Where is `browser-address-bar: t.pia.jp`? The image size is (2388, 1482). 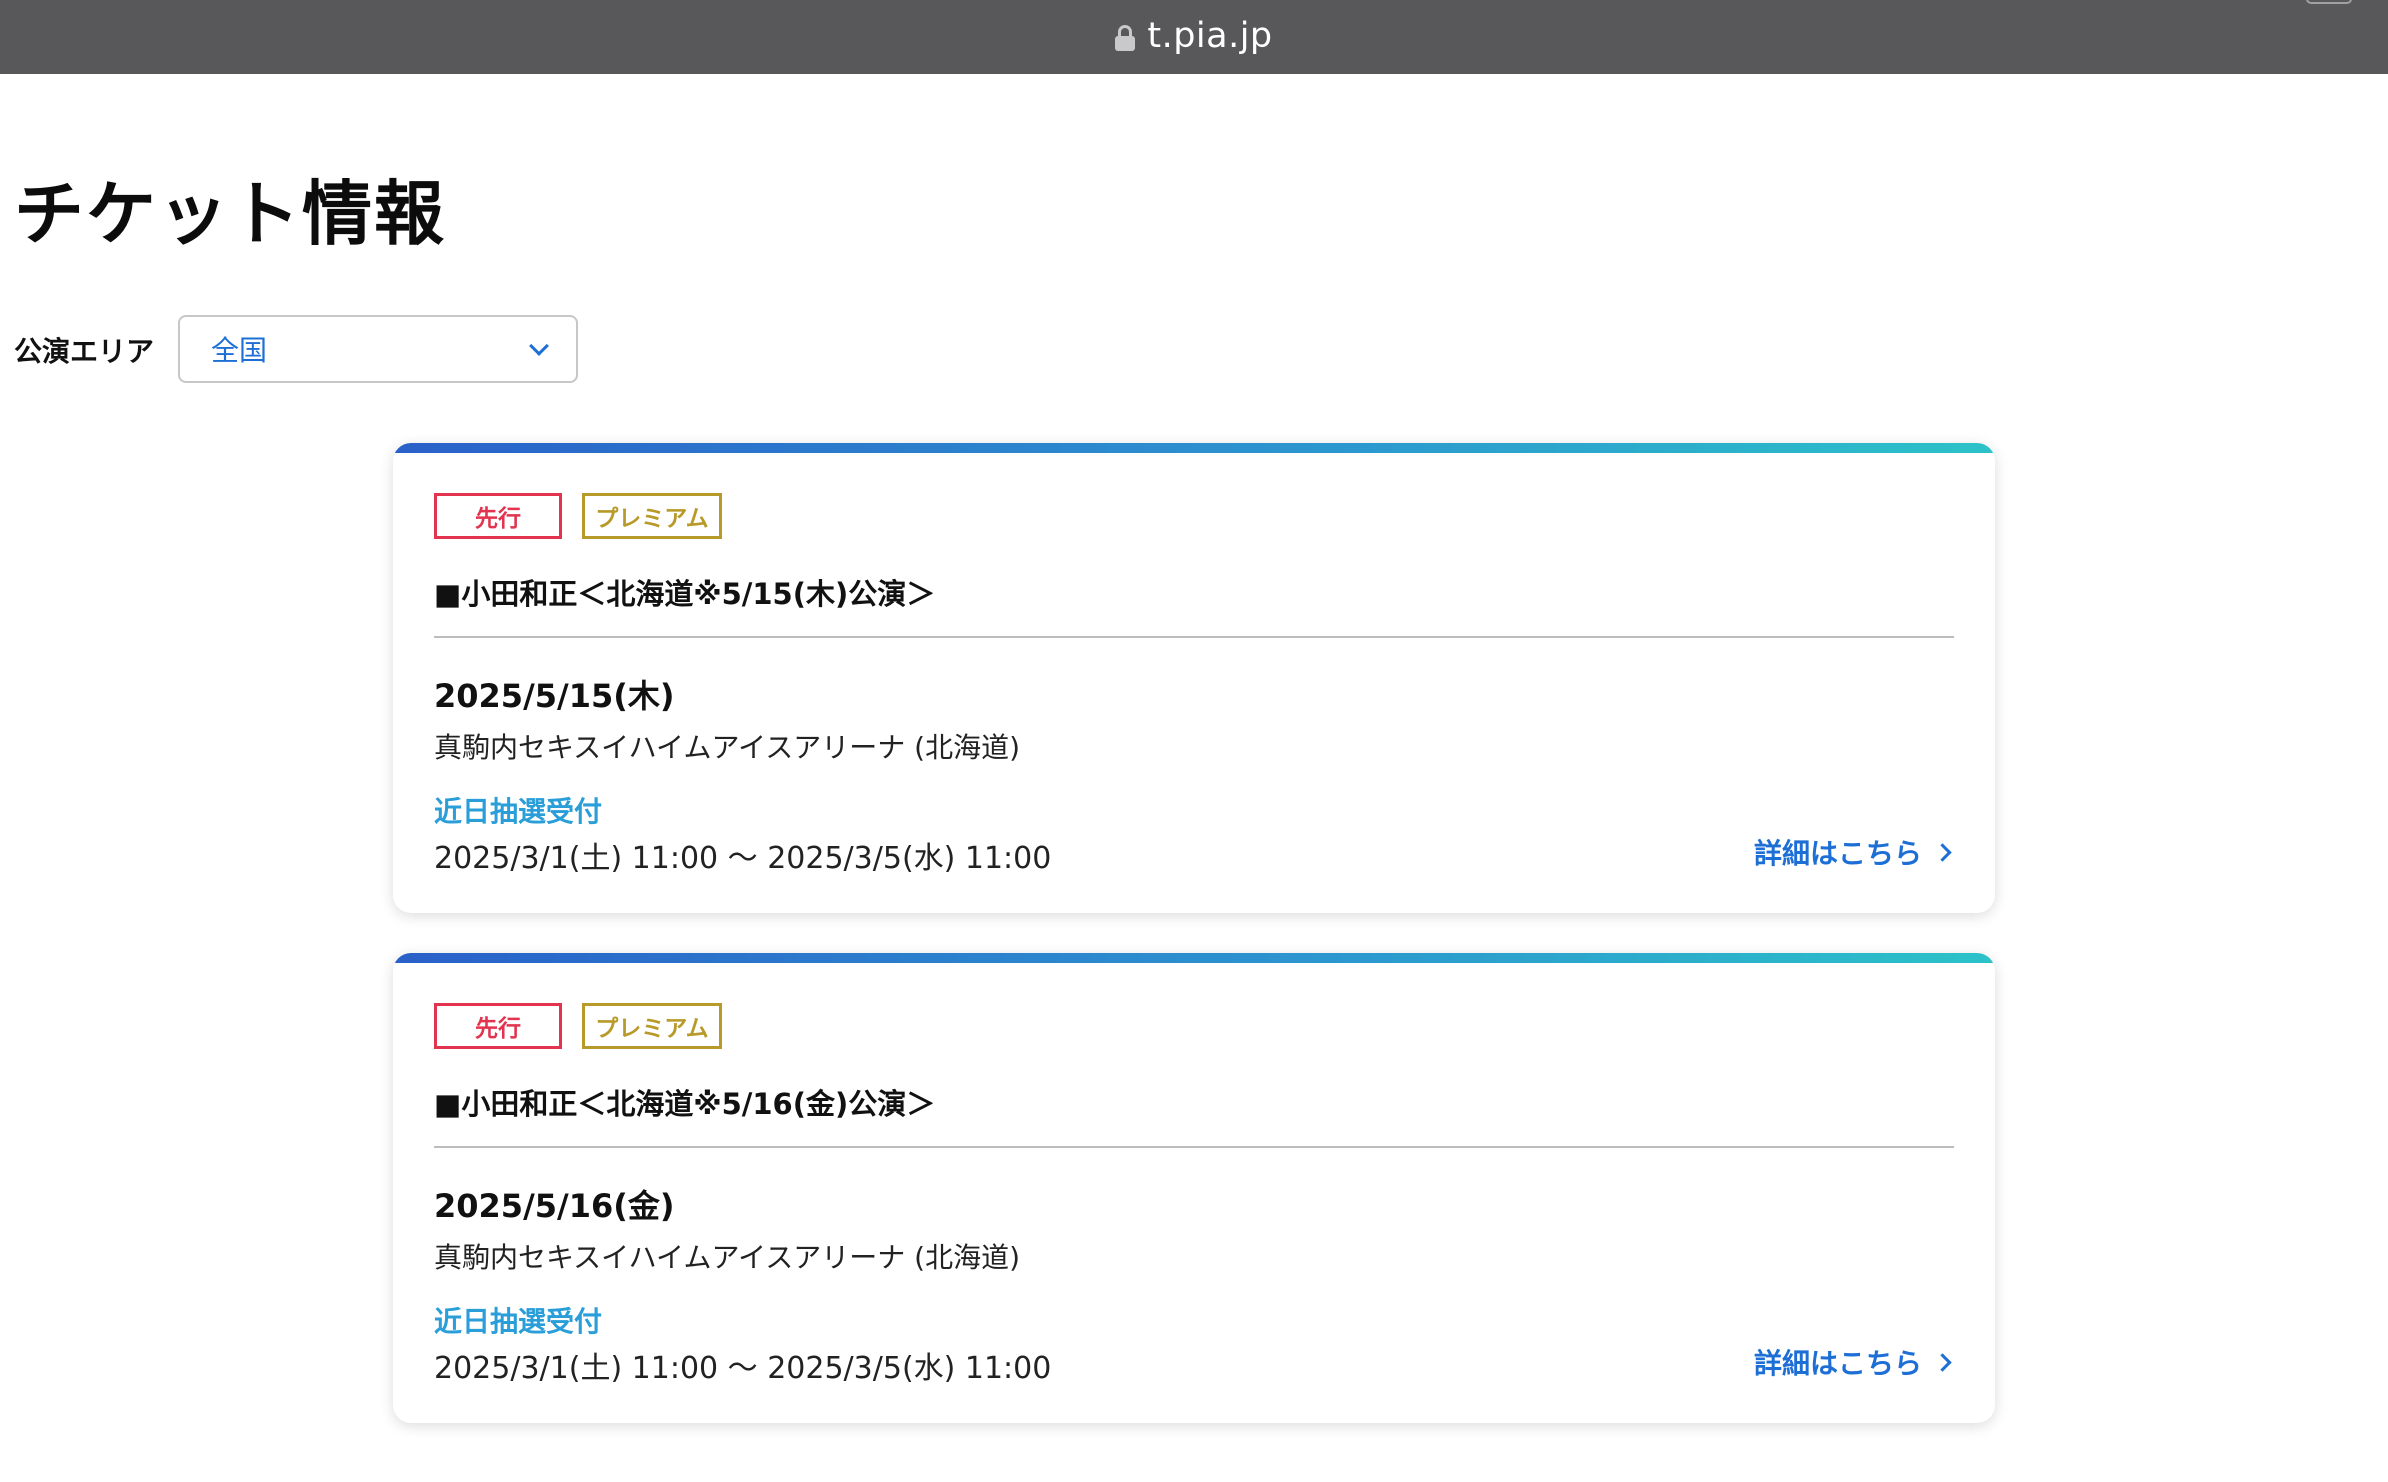
browser-address-bar: t.pia.jp is located at coordinates (1194, 37).